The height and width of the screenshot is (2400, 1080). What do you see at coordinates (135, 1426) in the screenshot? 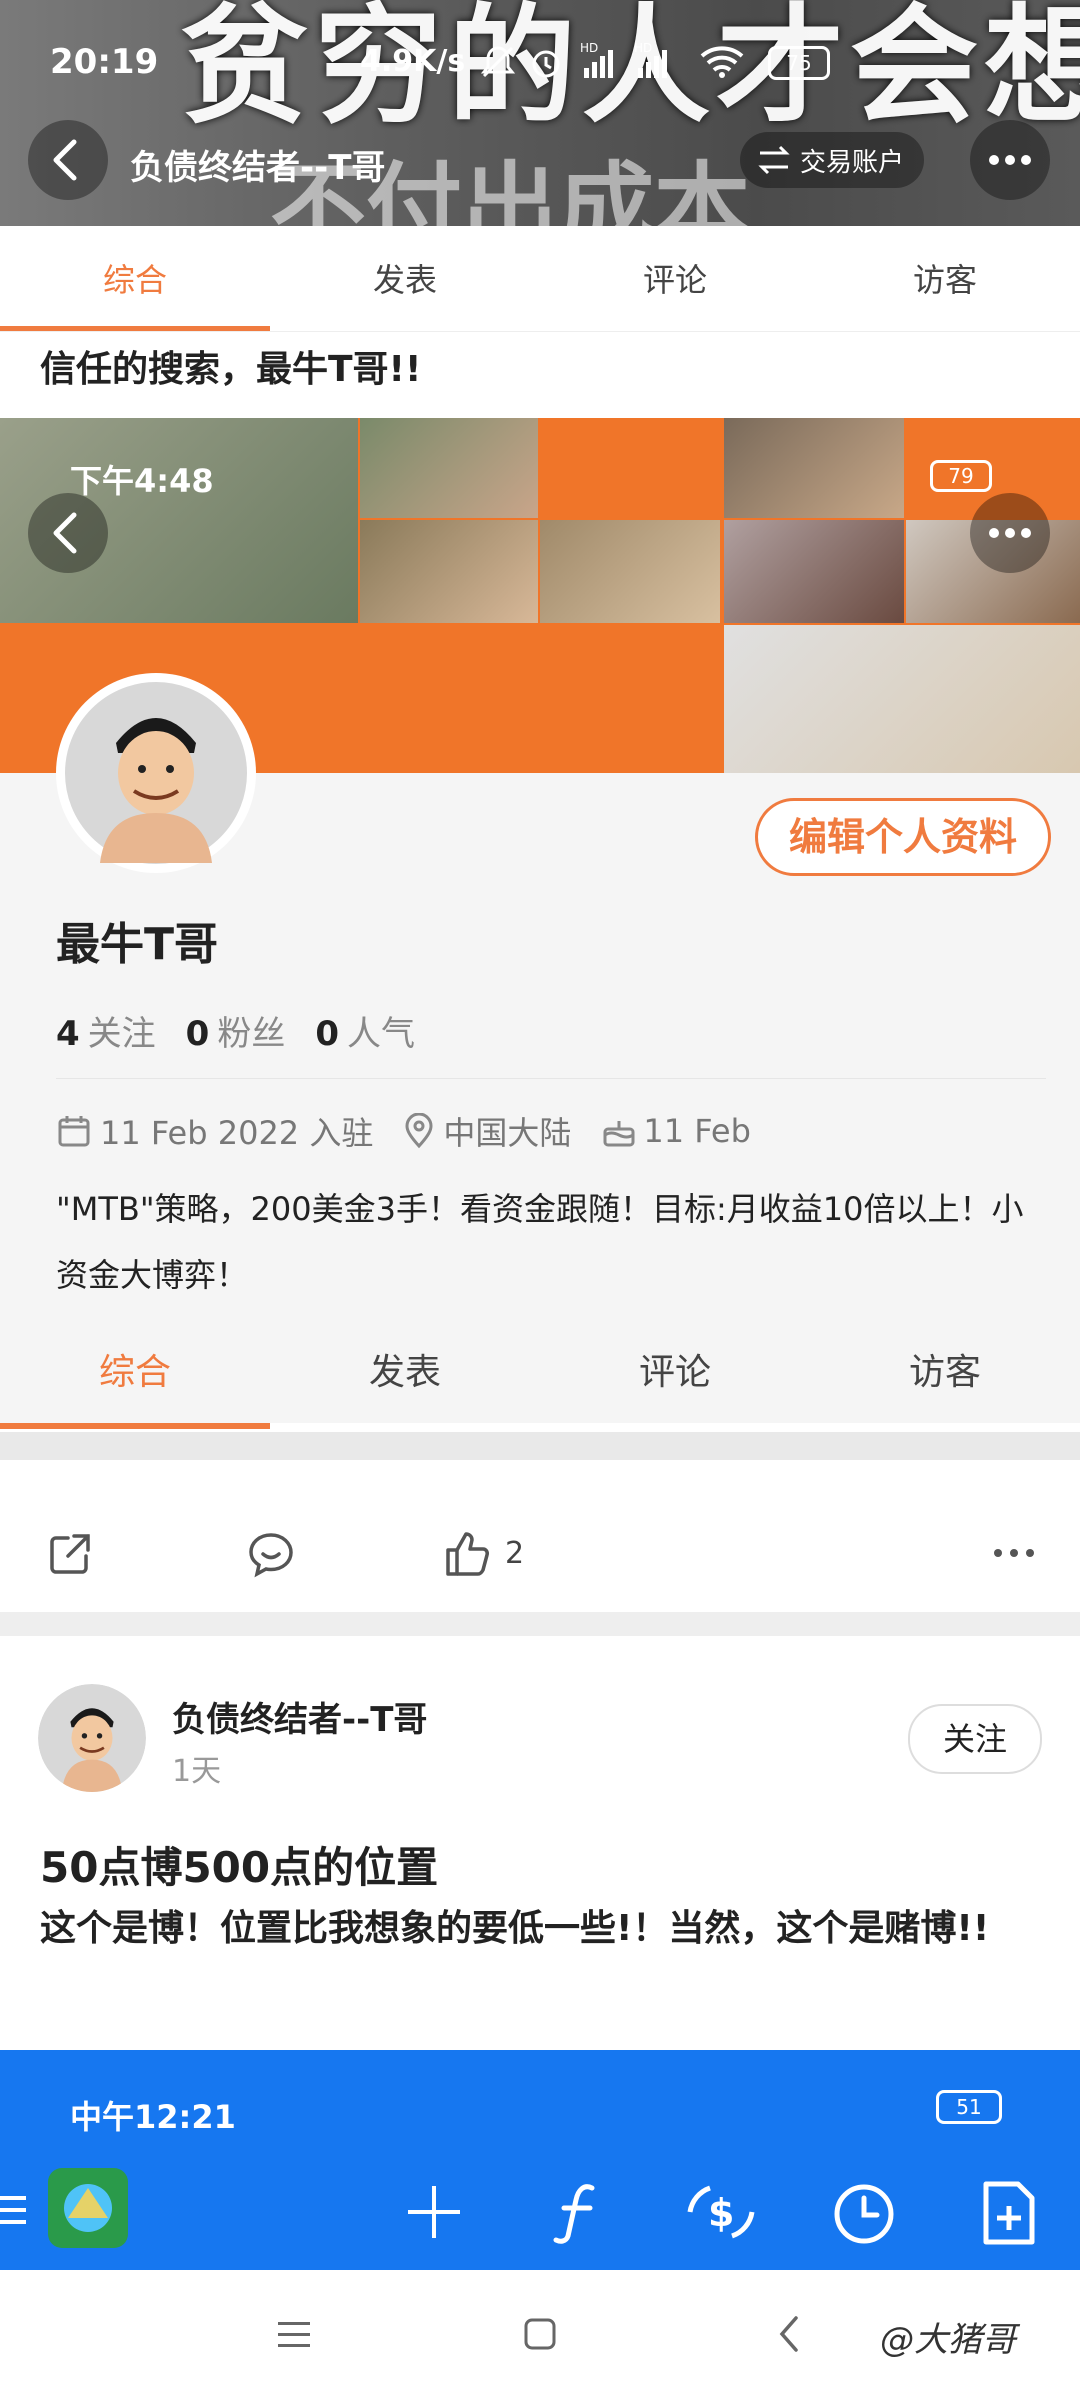
I see `embedded-active-tab-indicator` at bounding box center [135, 1426].